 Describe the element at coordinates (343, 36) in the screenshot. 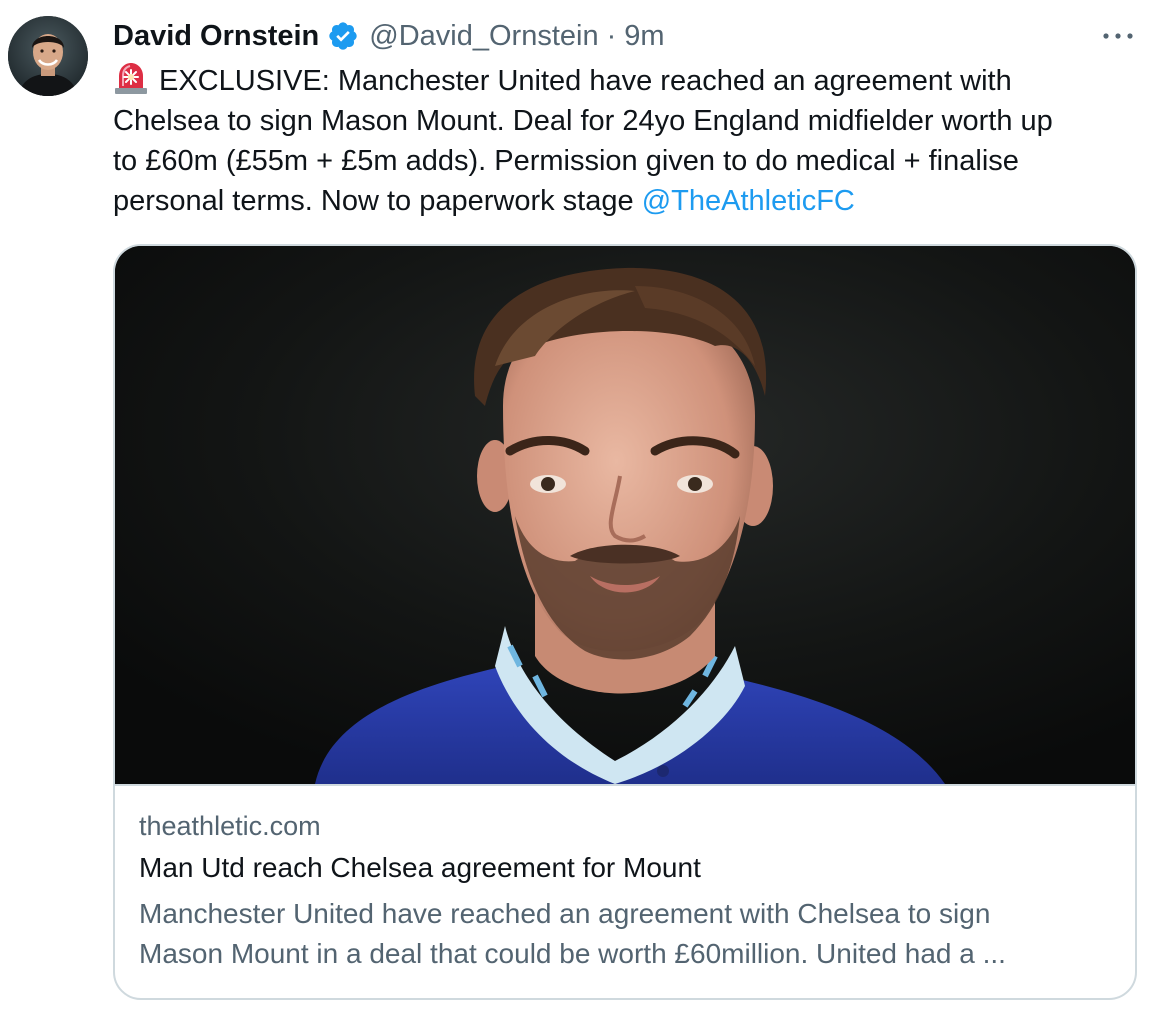

I see `verified-badge-icon` at that location.